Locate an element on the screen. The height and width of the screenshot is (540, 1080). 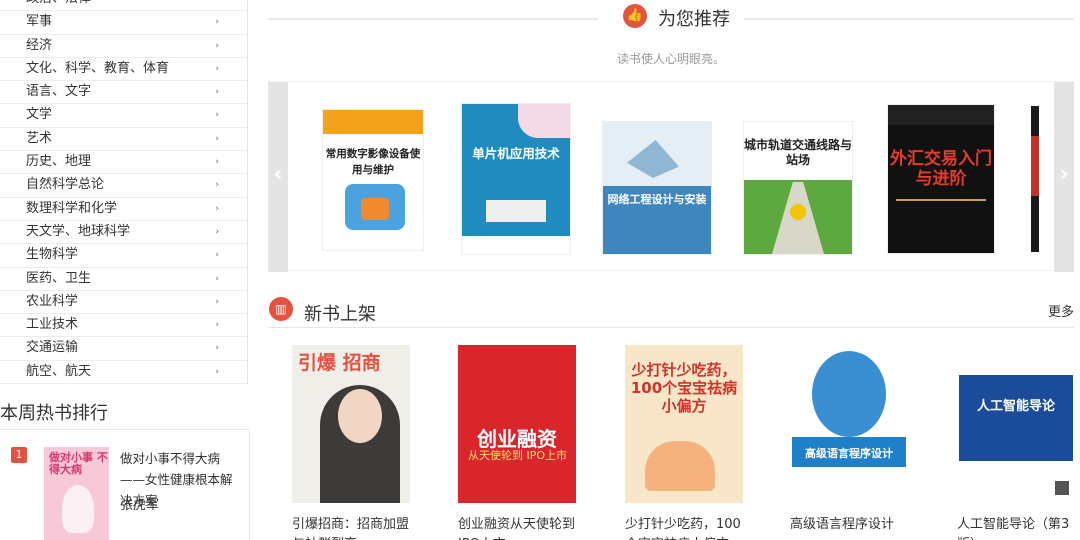
category-label: 农业科学 is located at coordinates (52, 301).